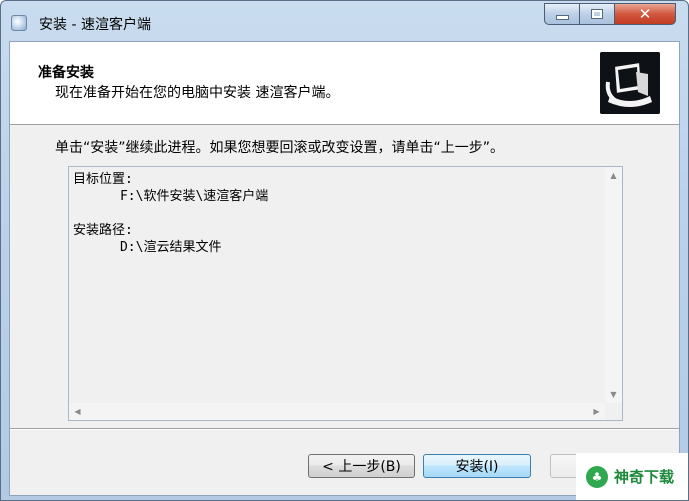 Image resolution: width=689 pixels, height=501 pixels. Describe the element at coordinates (344, 429) in the screenshot. I see `footer-divider` at that location.